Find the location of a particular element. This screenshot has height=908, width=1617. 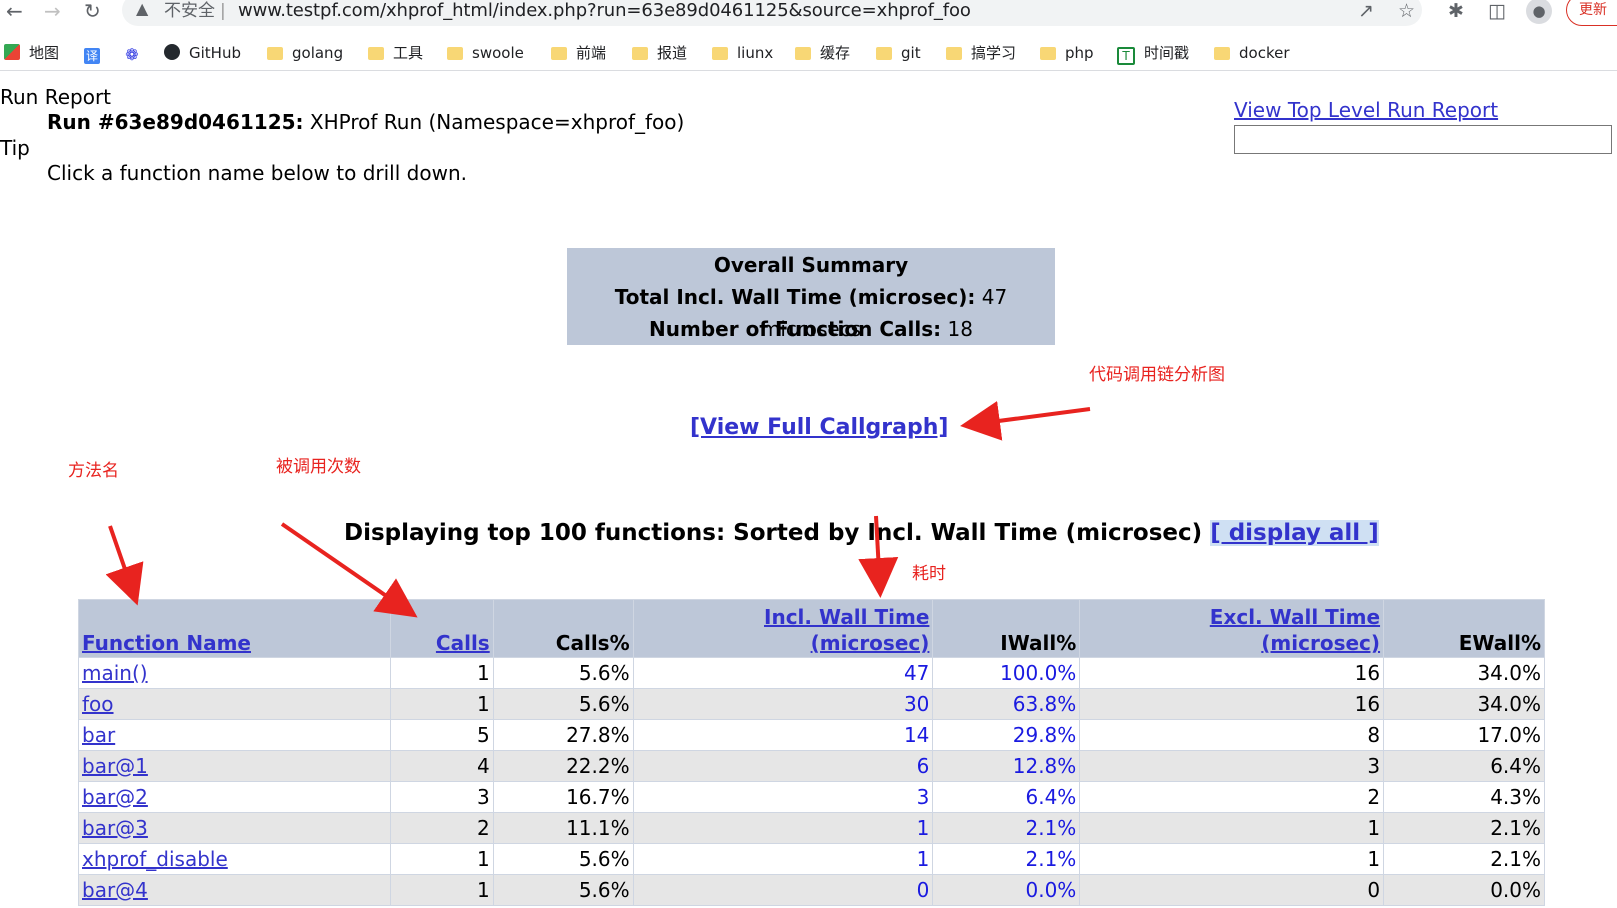

bookmark-item: 地图 is located at coordinates (31, 53).